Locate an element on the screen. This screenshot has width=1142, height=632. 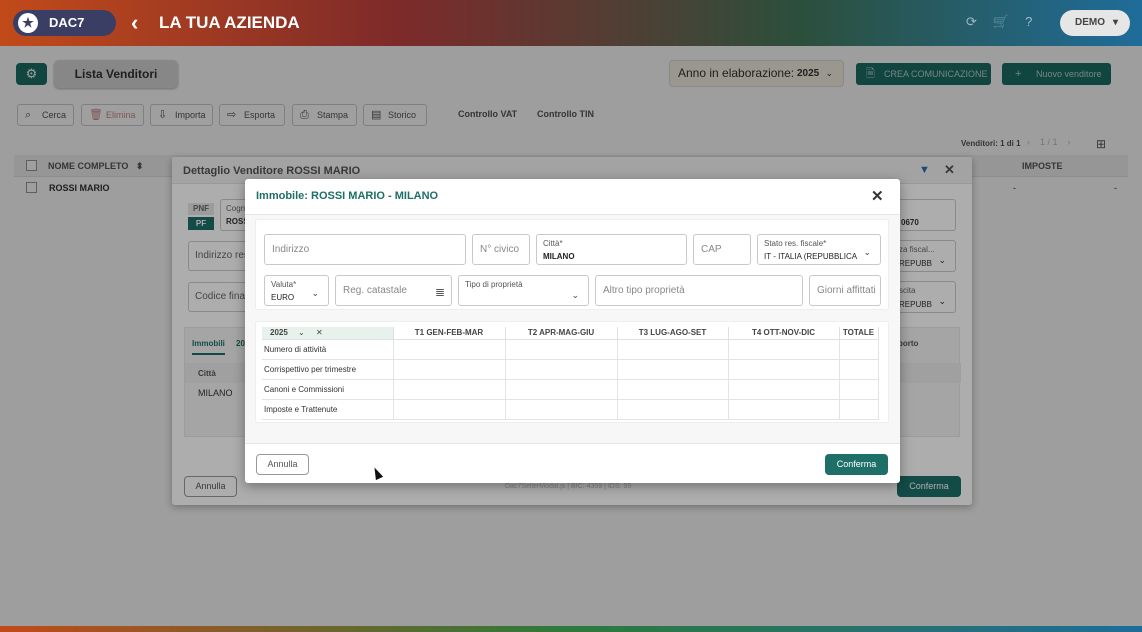
conferma-button: Conferma is located at coordinates (856, 464).